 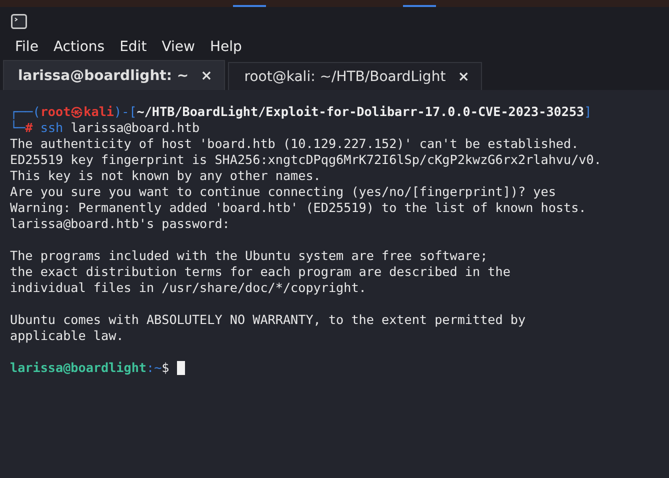 What do you see at coordinates (125, 111) in the screenshot?
I see `prompt-frame: )-[` at bounding box center [125, 111].